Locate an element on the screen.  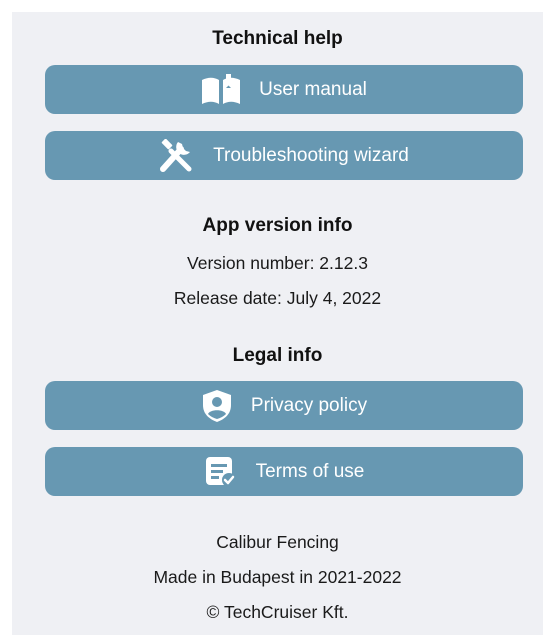
version-number-text: Version number: 2.12.3 is located at coordinates (277, 263).